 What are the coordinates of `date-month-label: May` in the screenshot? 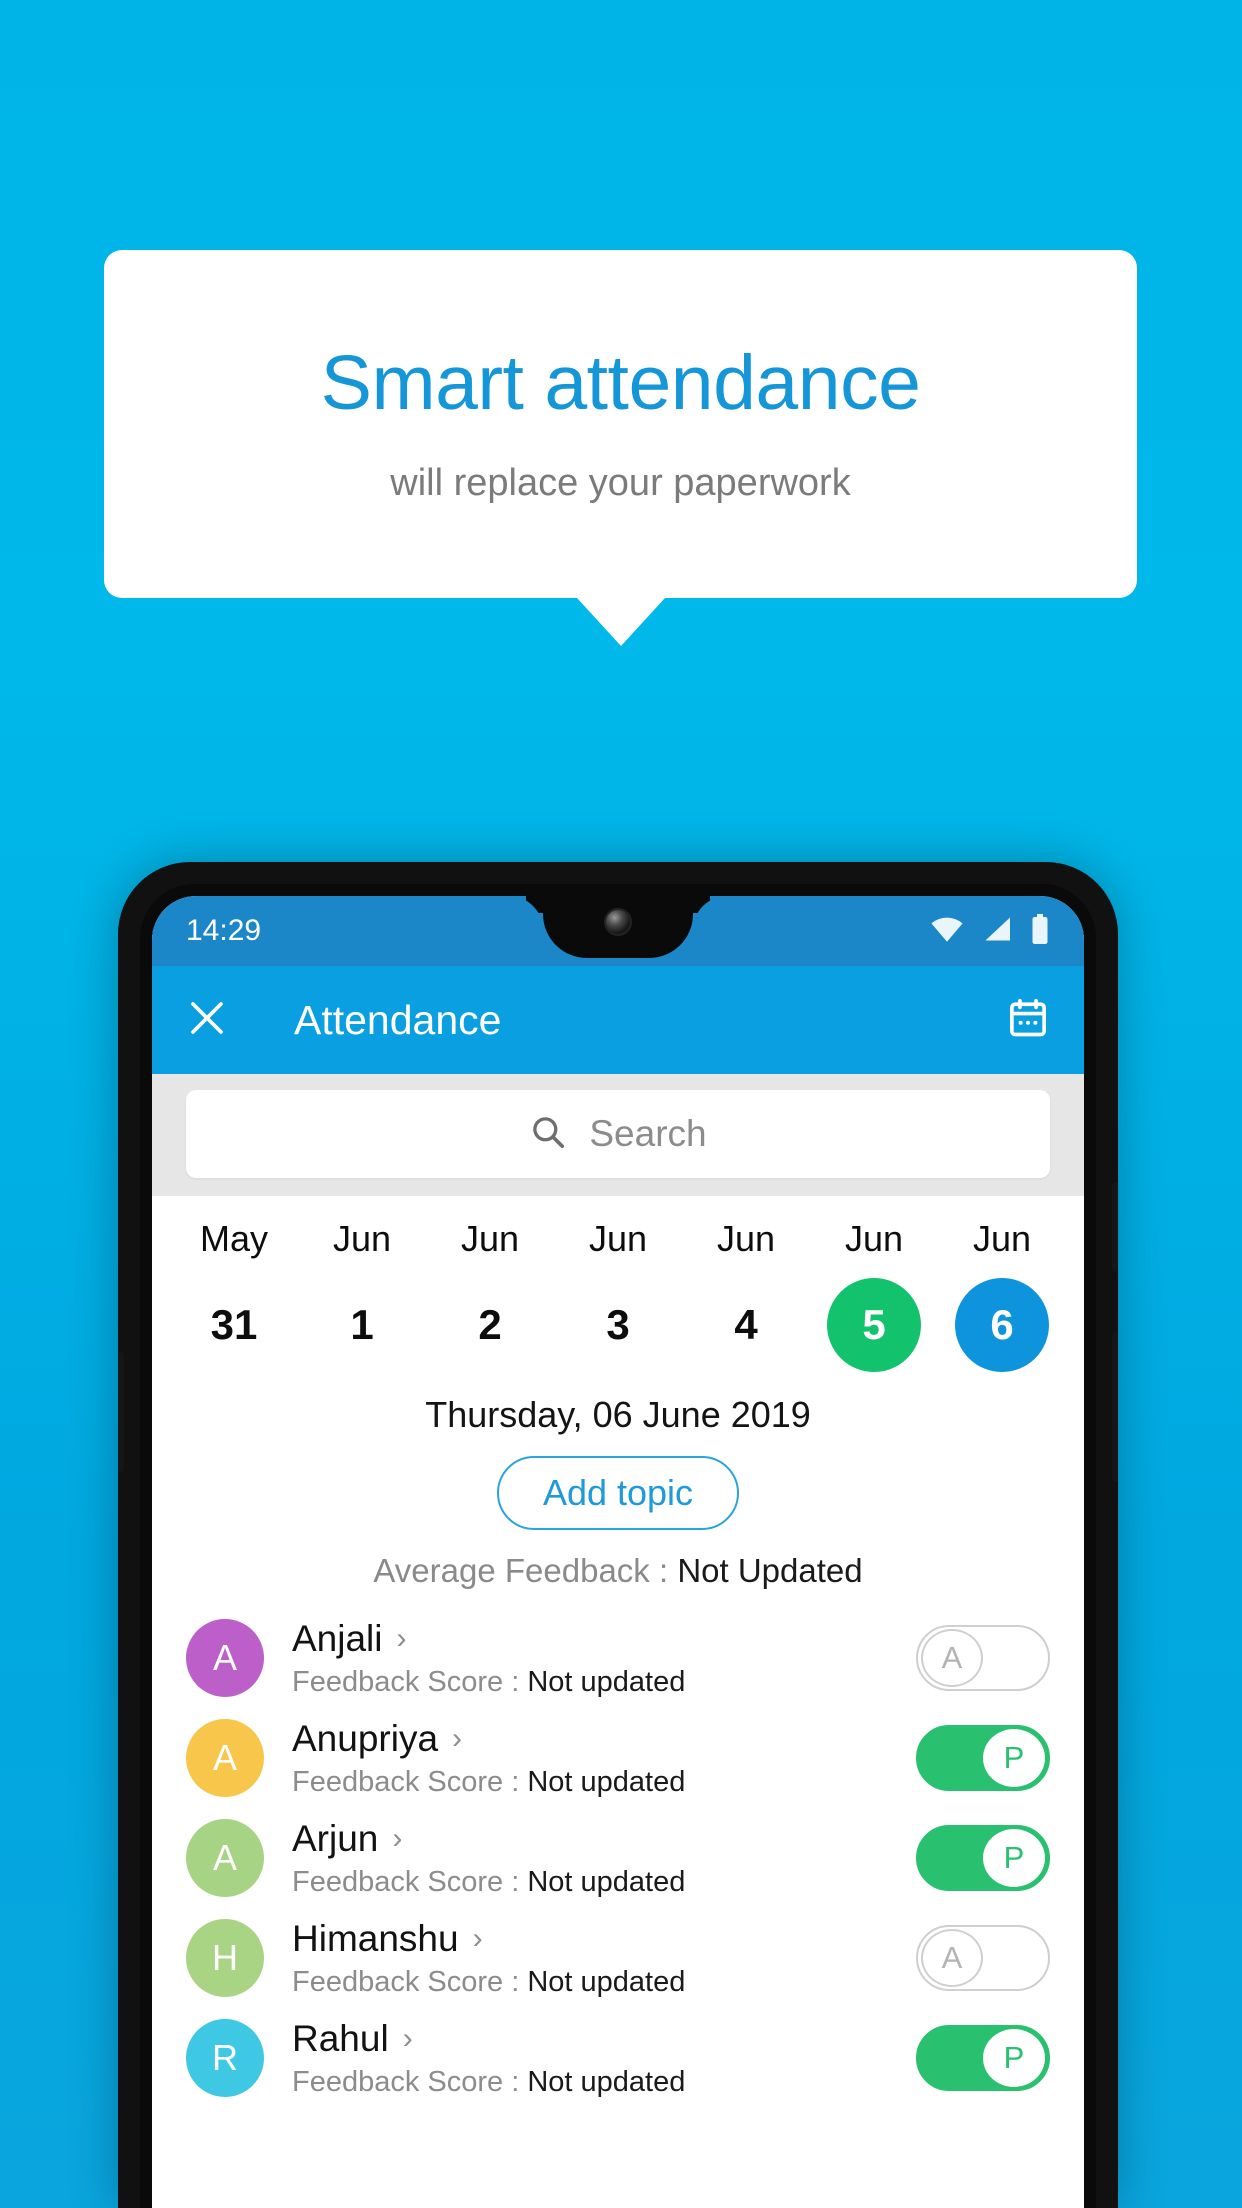 It's located at (233, 1238).